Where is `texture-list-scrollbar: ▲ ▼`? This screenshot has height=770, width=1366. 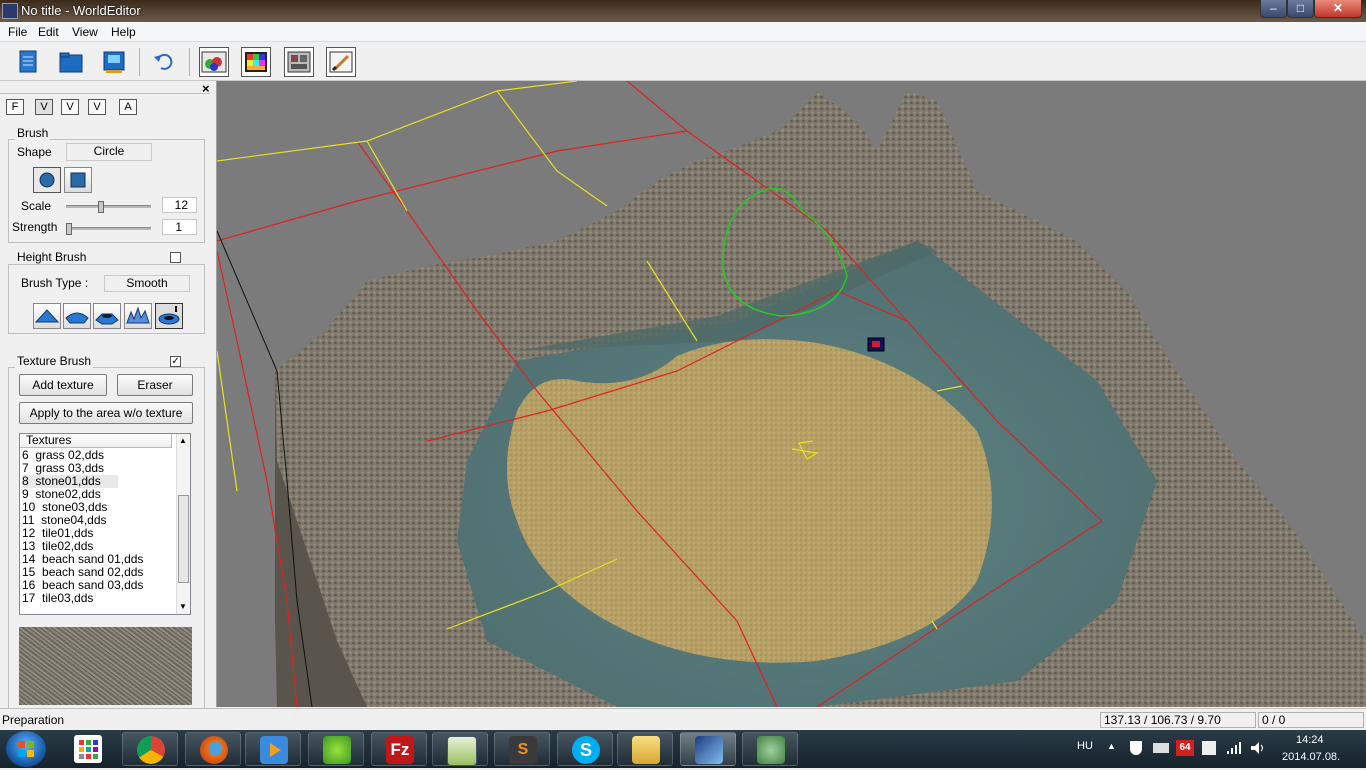
texture-list-scrollbar: ▲ ▼ is located at coordinates (183, 524).